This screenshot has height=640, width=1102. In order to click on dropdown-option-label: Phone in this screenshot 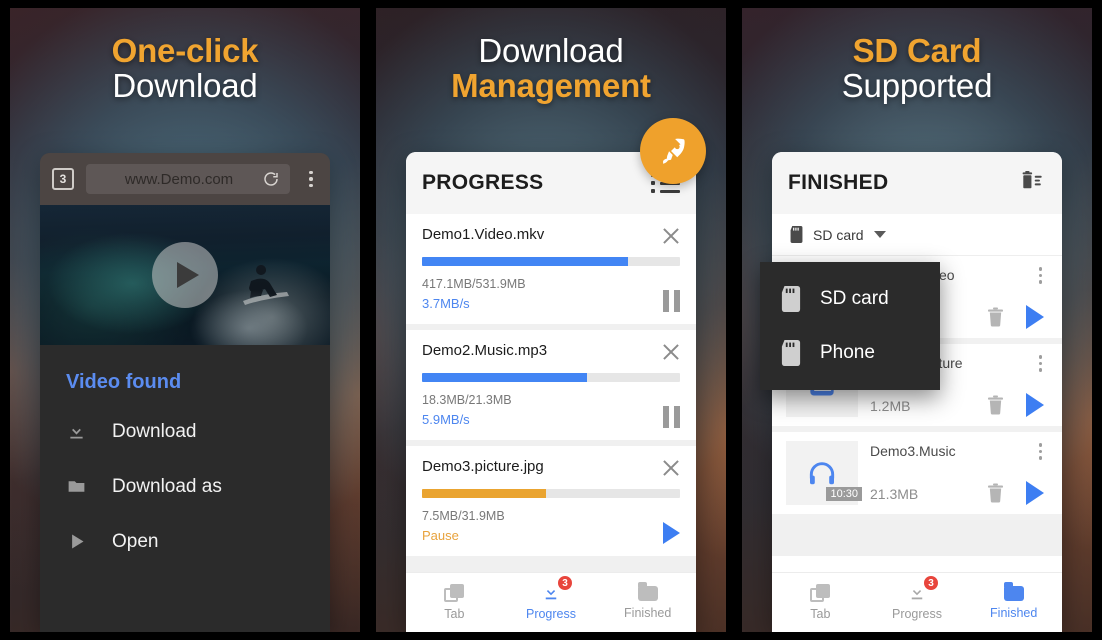, I will do `click(847, 352)`.